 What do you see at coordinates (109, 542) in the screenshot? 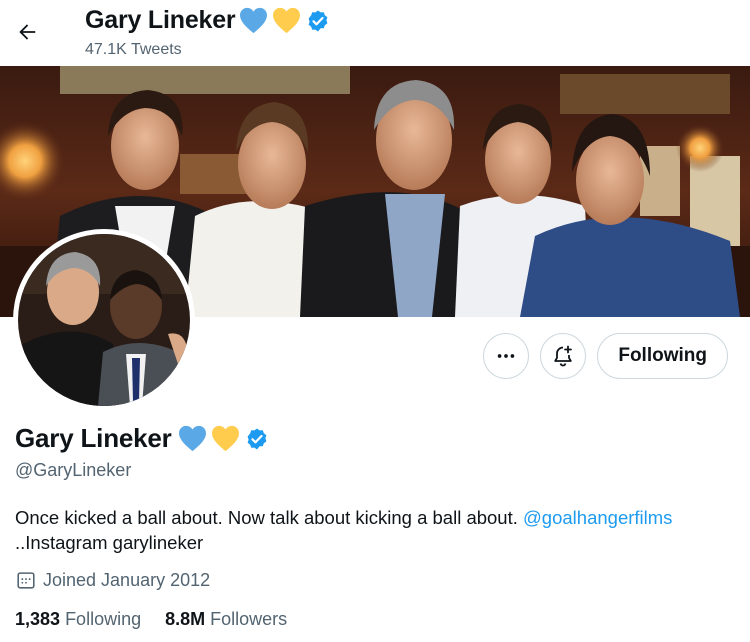
I see `bio-text-line2: ..Instagram garylineker` at bounding box center [109, 542].